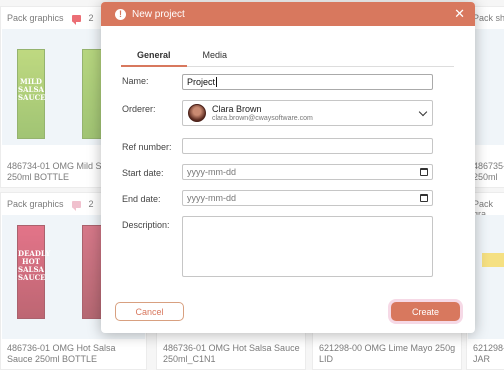 The height and width of the screenshot is (370, 504). What do you see at coordinates (149, 311) in the screenshot?
I see `cancel-button: Cancel` at bounding box center [149, 311].